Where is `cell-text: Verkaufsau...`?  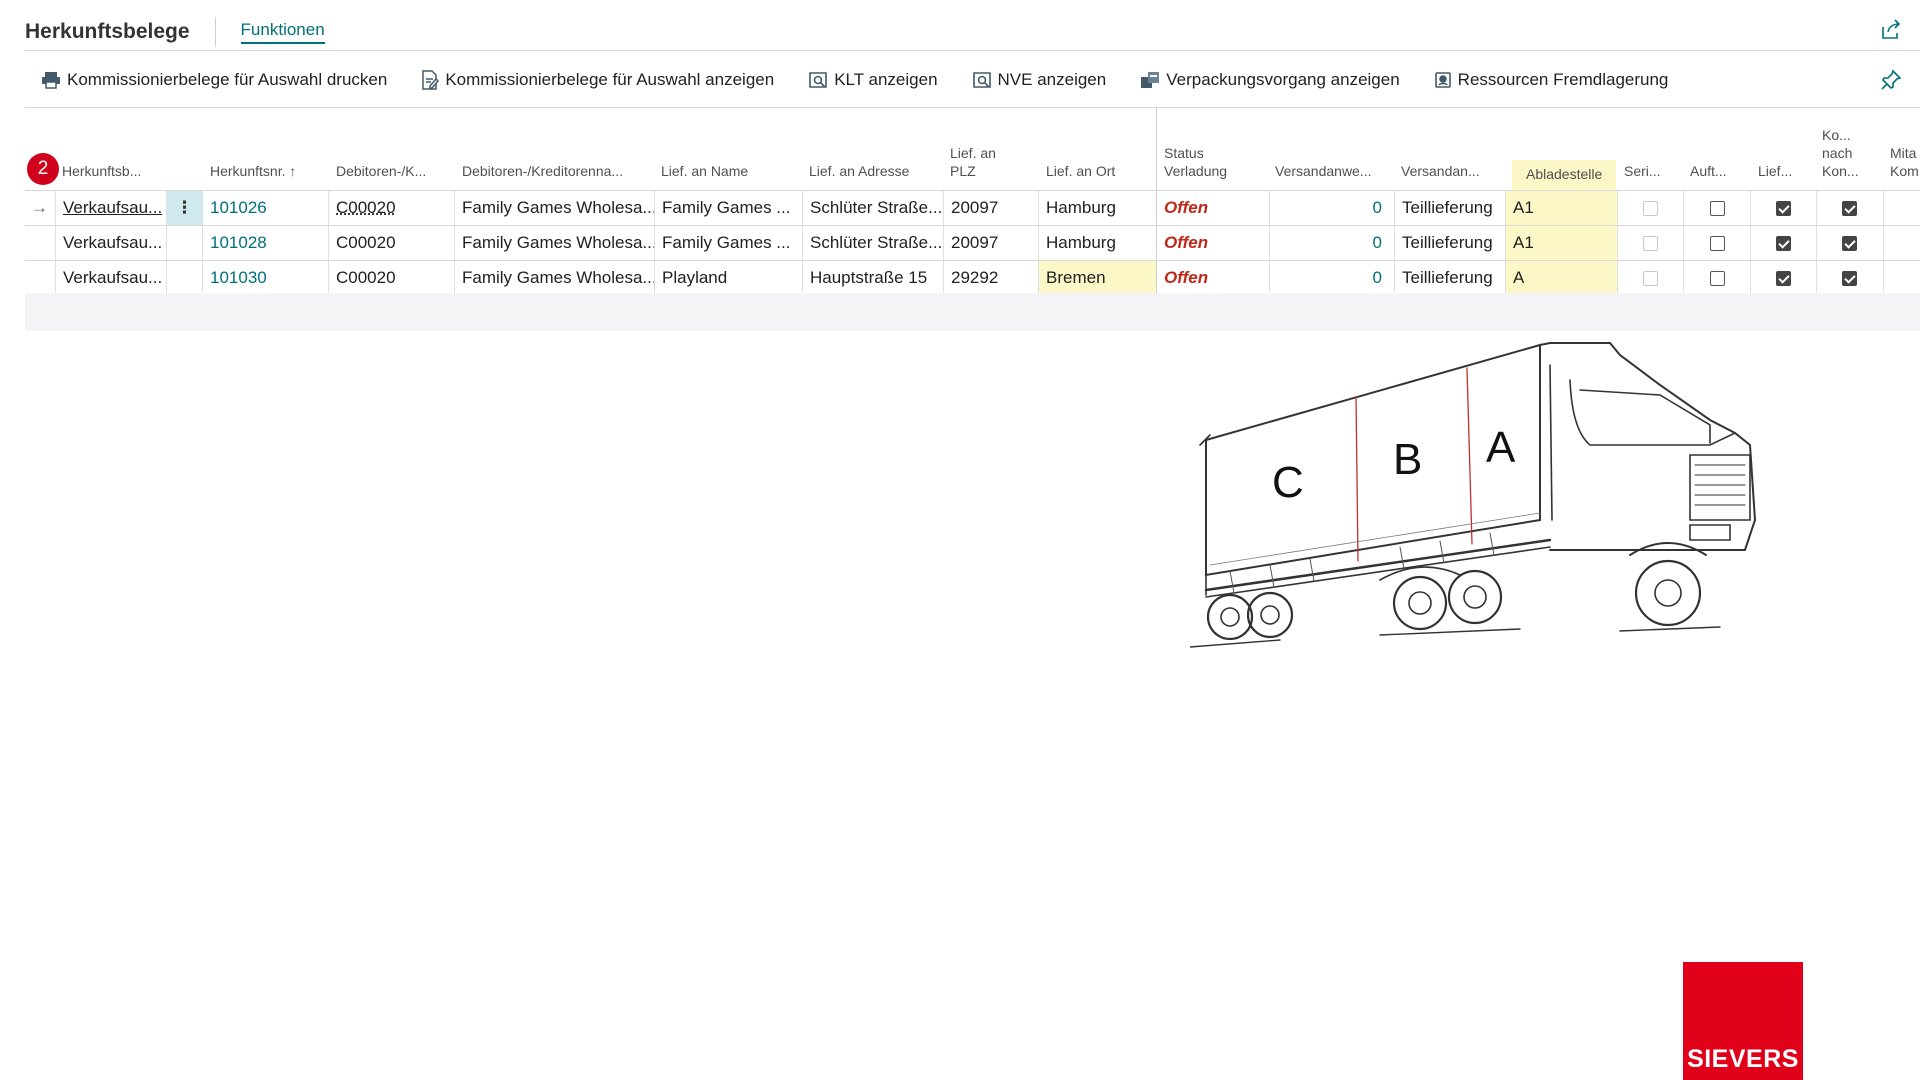
cell-text: Verkaufsau... is located at coordinates (113, 207).